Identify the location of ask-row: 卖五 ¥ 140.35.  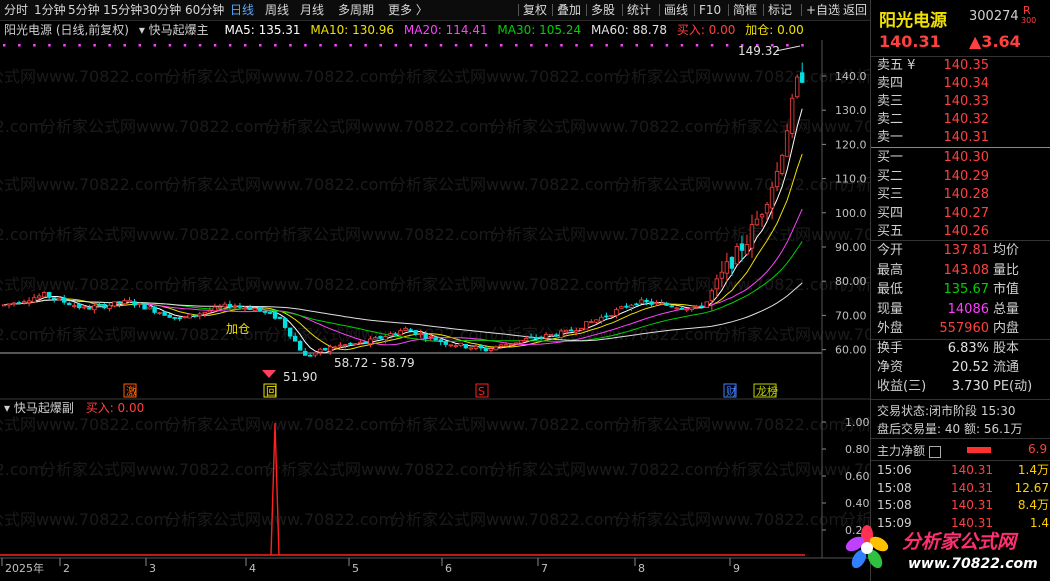
(962, 66).